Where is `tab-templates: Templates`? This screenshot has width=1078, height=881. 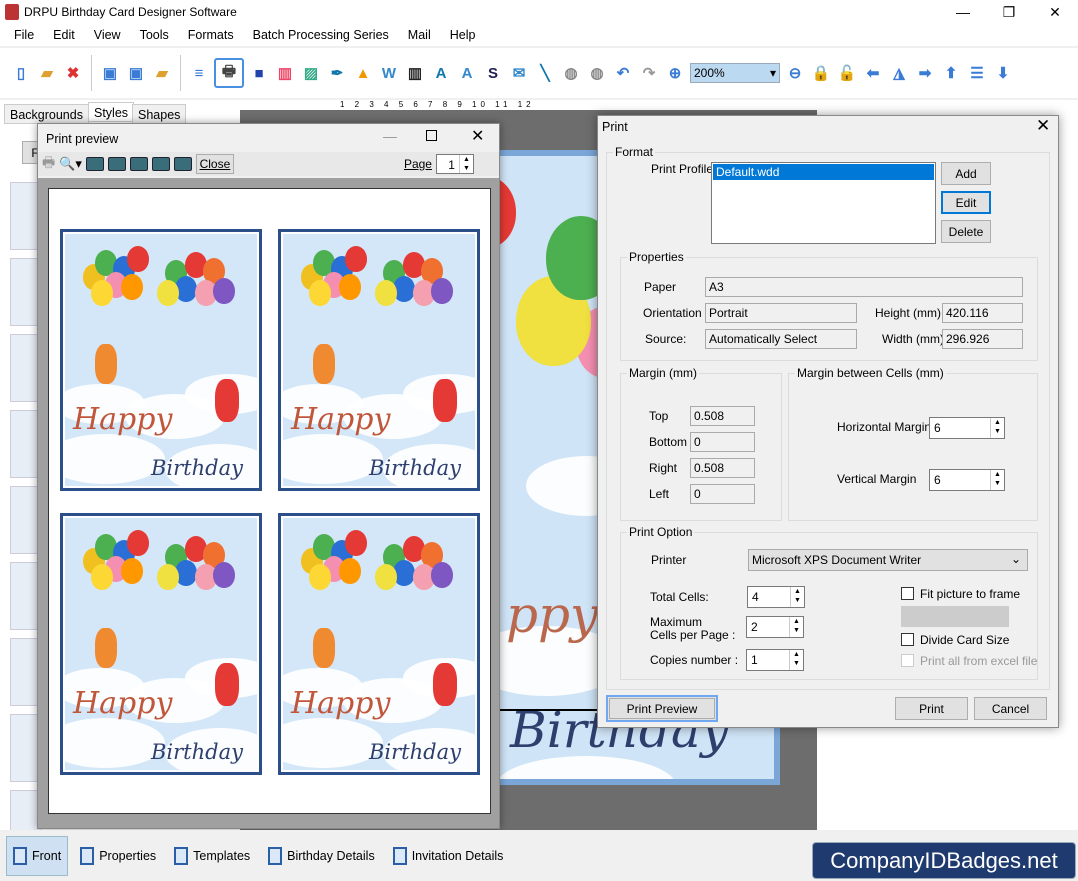
tab-templates: Templates is located at coordinates (212, 856).